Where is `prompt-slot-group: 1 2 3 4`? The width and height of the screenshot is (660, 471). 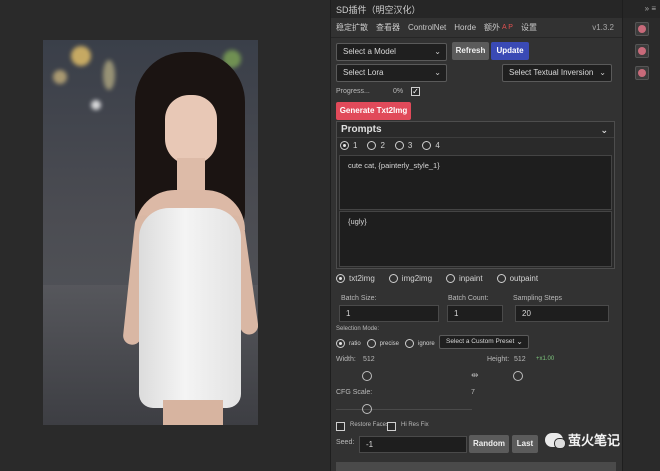
prompt-slot-group: 1 2 3 4 is located at coordinates (395, 145).